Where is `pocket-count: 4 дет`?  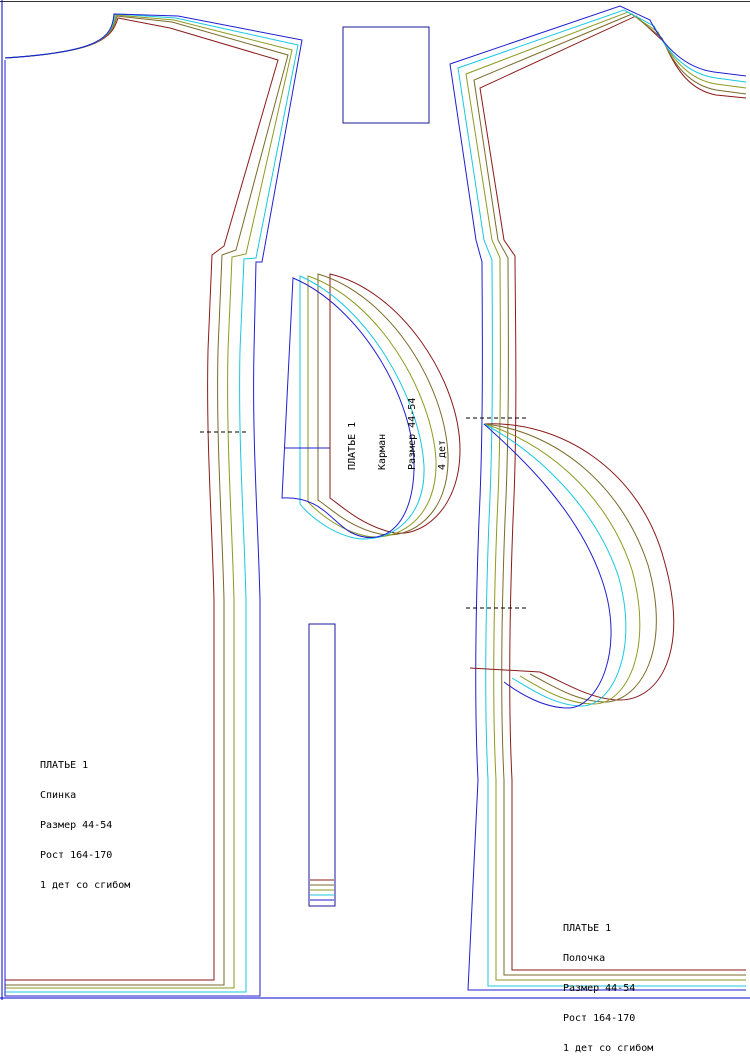
pocket-count: 4 дет is located at coordinates (442, 454).